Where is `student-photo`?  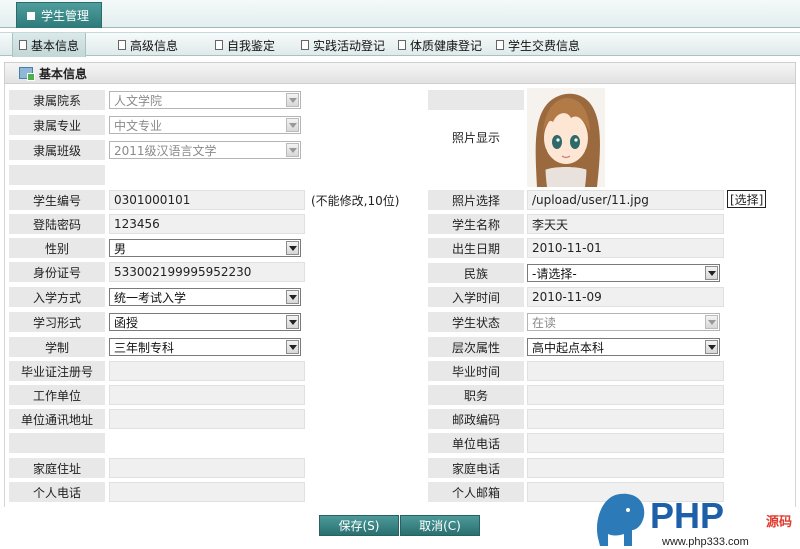
student-photo is located at coordinates (566, 137).